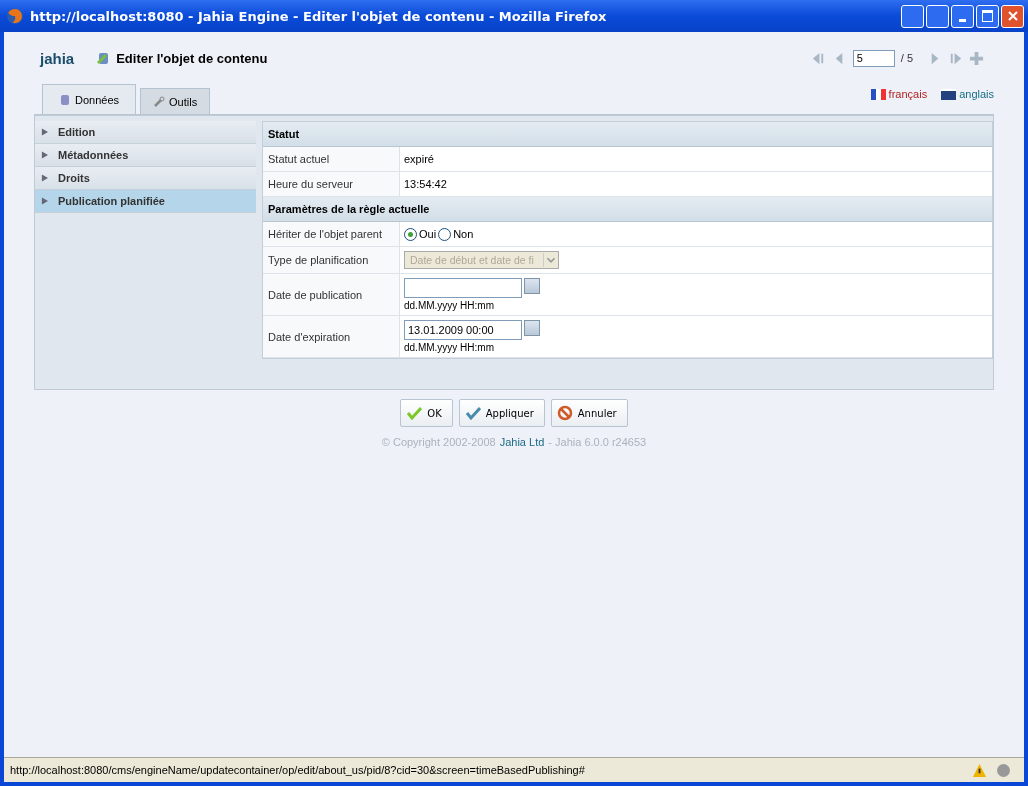  Describe the element at coordinates (912, 16) in the screenshot. I see `restore-tab-button` at that location.